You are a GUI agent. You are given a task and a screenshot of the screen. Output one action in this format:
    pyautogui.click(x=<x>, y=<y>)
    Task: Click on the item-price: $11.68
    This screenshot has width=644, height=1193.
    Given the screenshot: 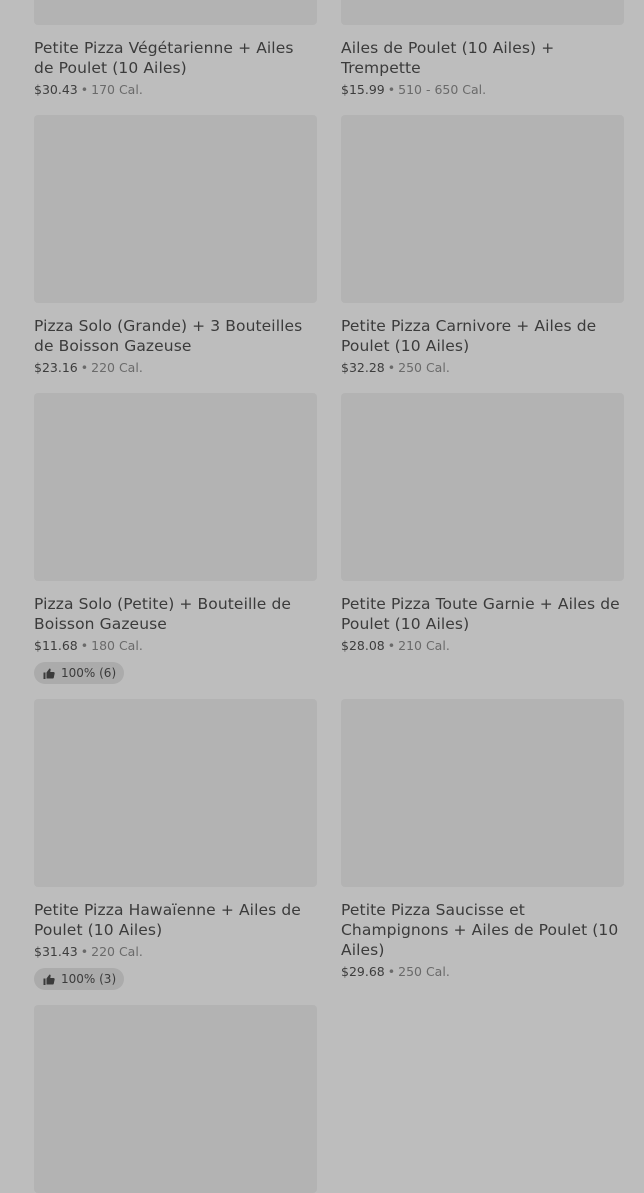 What is the action you would take?
    pyautogui.click(x=56, y=645)
    